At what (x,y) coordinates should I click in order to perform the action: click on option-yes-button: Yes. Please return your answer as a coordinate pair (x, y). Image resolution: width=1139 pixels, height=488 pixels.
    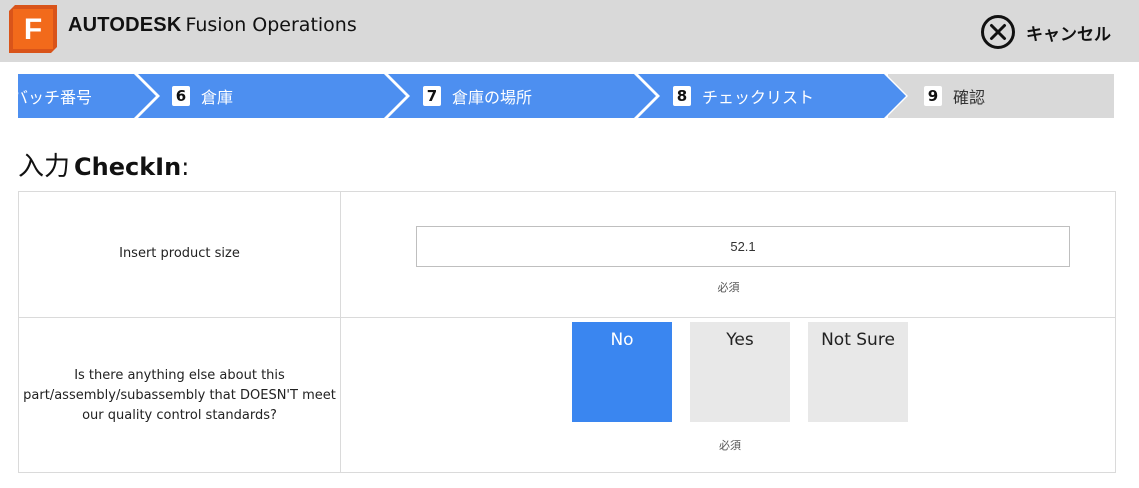
    Looking at the image, I should click on (740, 372).